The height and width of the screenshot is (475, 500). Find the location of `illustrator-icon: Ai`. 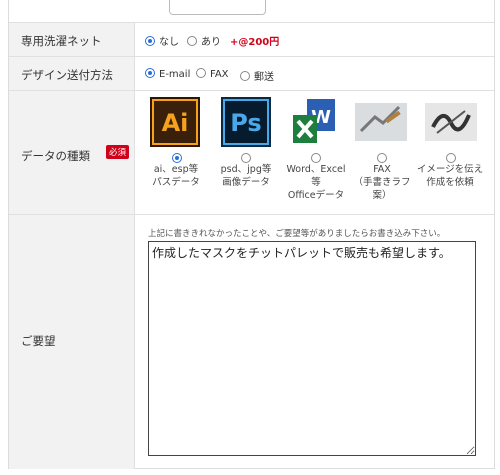

illustrator-icon: Ai is located at coordinates (175, 122).